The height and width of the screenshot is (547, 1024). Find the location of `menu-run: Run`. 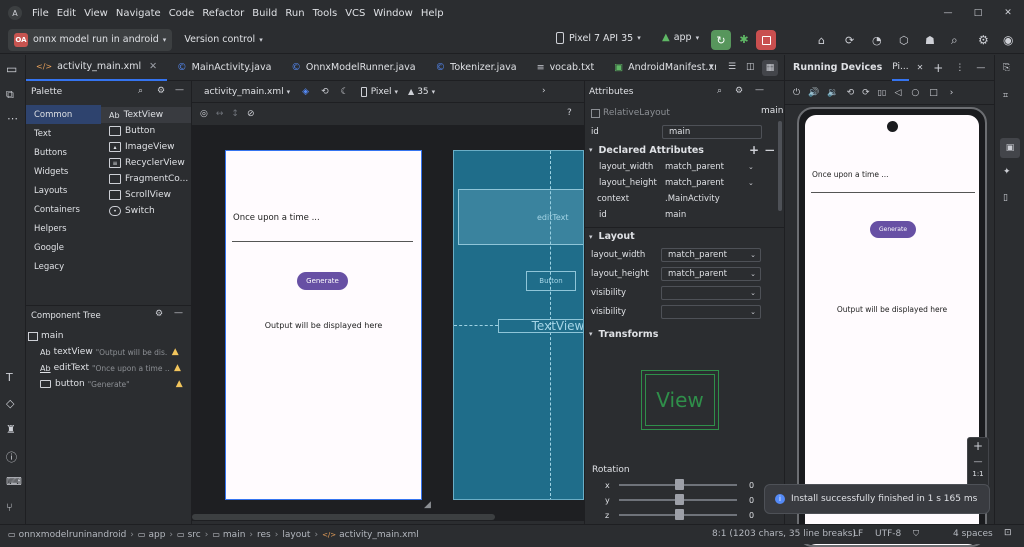

menu-run: Run is located at coordinates (294, 13).